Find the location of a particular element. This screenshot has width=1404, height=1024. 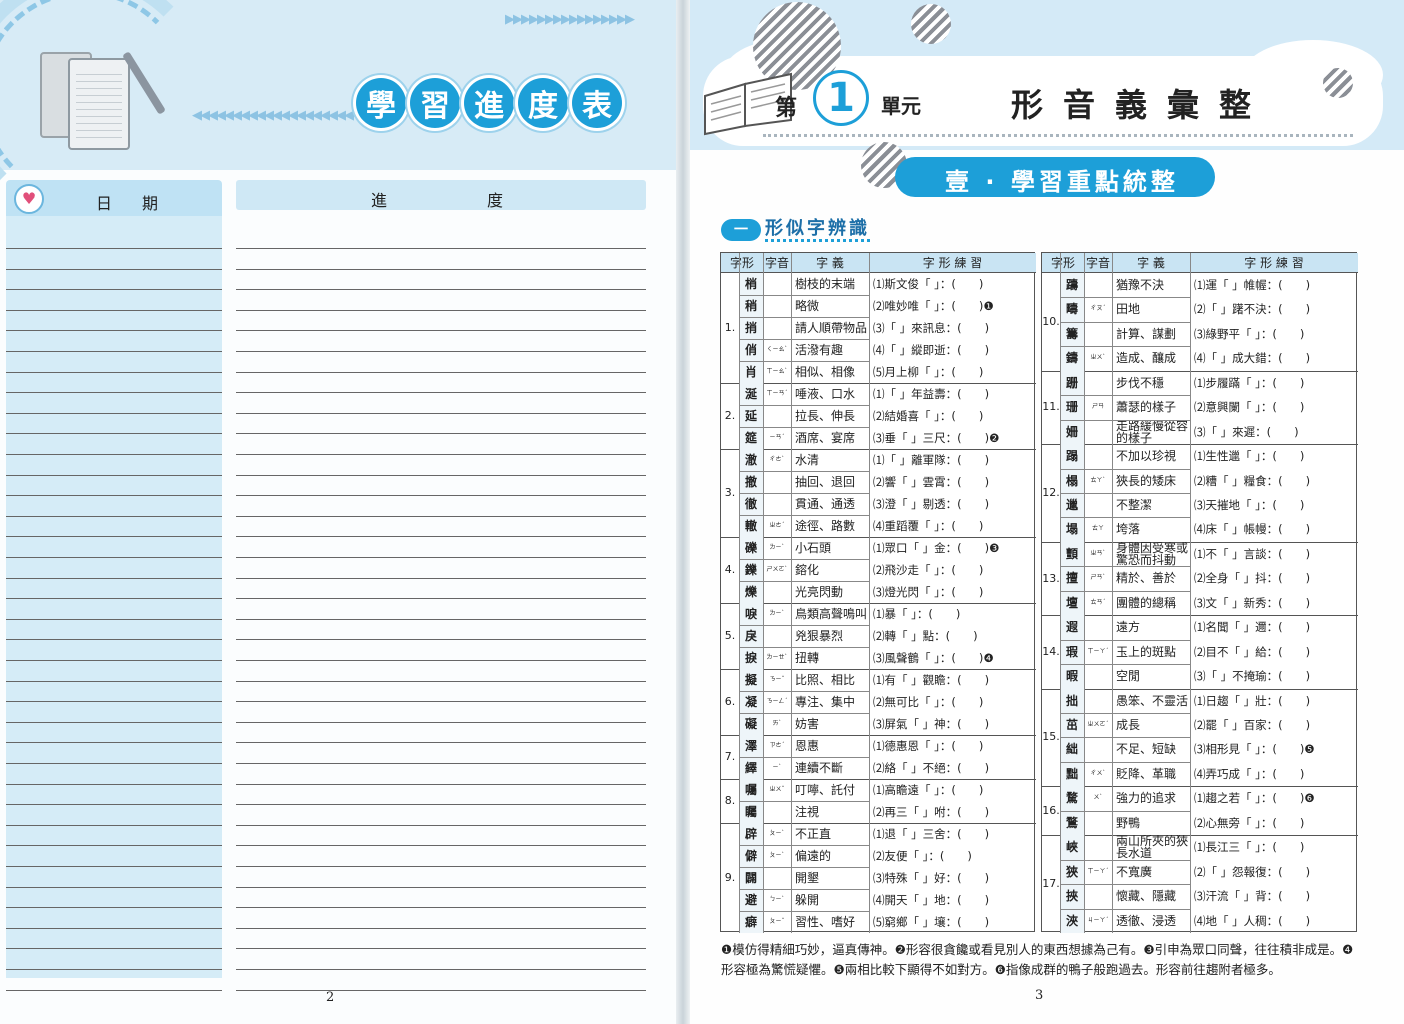

char-cell: 鑠 is located at coordinates (751, 570).